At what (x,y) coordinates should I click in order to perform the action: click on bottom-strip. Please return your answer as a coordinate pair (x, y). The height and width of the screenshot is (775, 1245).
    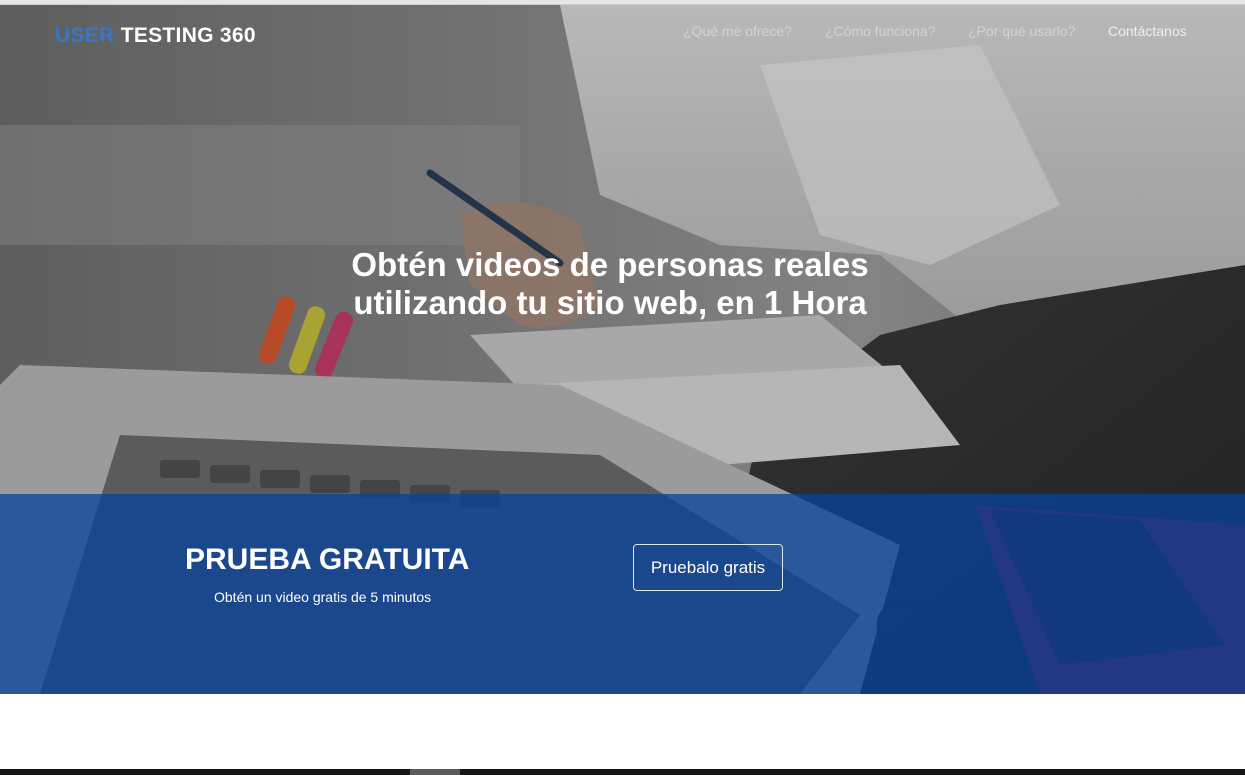
    Looking at the image, I should click on (622, 772).